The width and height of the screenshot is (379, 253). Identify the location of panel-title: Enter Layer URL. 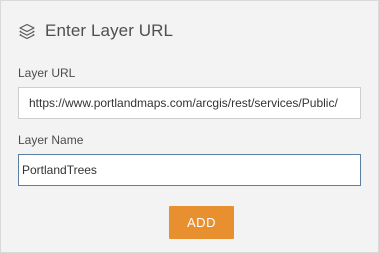
(109, 30).